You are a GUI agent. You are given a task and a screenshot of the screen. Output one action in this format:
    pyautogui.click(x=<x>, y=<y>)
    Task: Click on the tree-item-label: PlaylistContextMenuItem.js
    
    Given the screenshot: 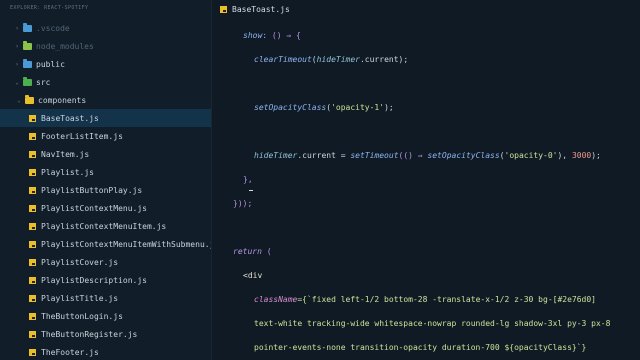 What is the action you would take?
    pyautogui.click(x=104, y=226)
    